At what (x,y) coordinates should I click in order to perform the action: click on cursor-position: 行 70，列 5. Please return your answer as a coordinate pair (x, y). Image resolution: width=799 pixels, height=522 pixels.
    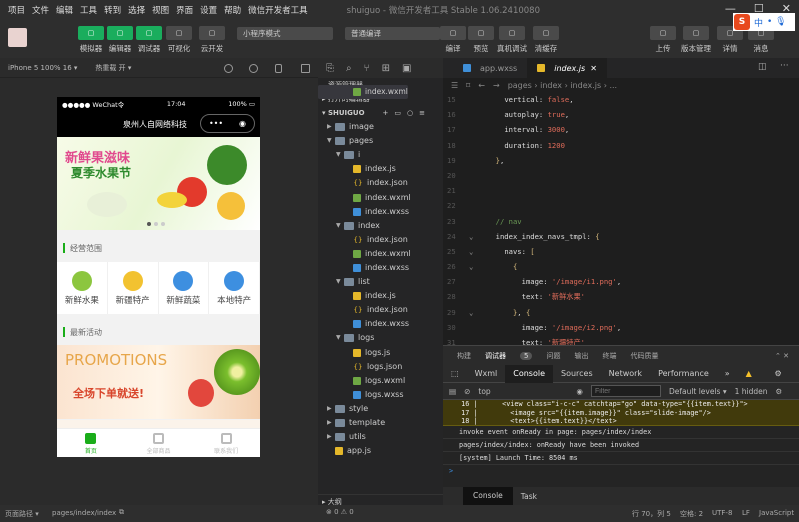
    Looking at the image, I should click on (651, 514).